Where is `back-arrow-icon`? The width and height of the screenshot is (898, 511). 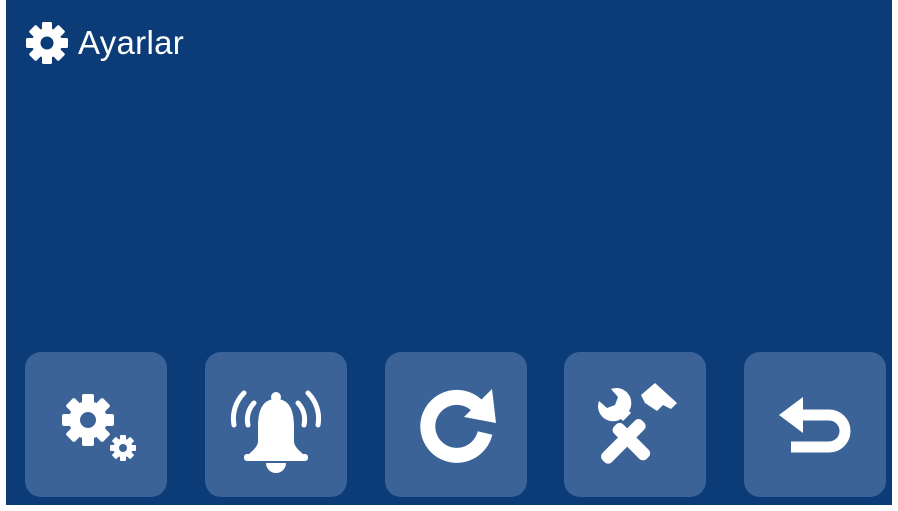
back-arrow-icon is located at coordinates (815, 425).